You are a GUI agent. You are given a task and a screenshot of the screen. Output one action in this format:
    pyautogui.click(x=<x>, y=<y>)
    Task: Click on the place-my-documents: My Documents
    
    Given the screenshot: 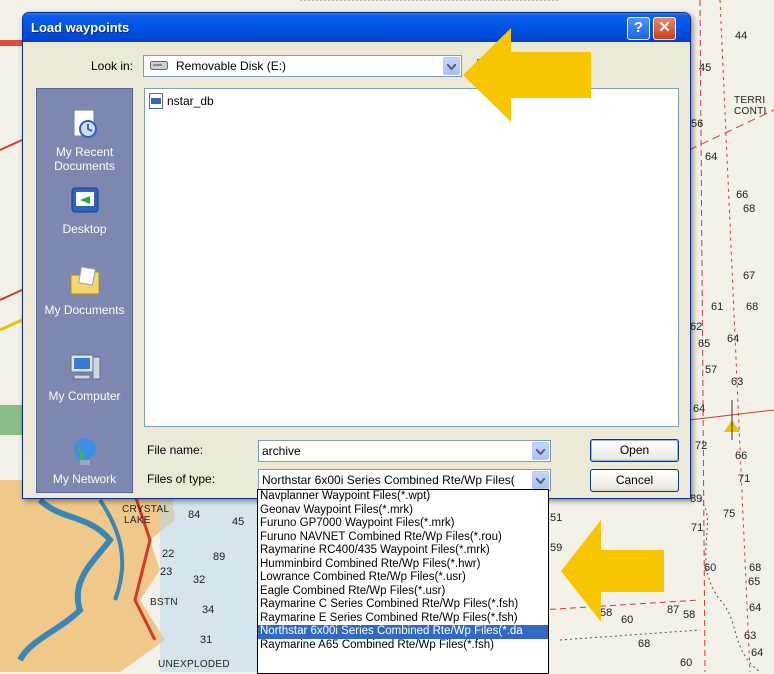 What is the action you would take?
    pyautogui.click(x=84, y=291)
    